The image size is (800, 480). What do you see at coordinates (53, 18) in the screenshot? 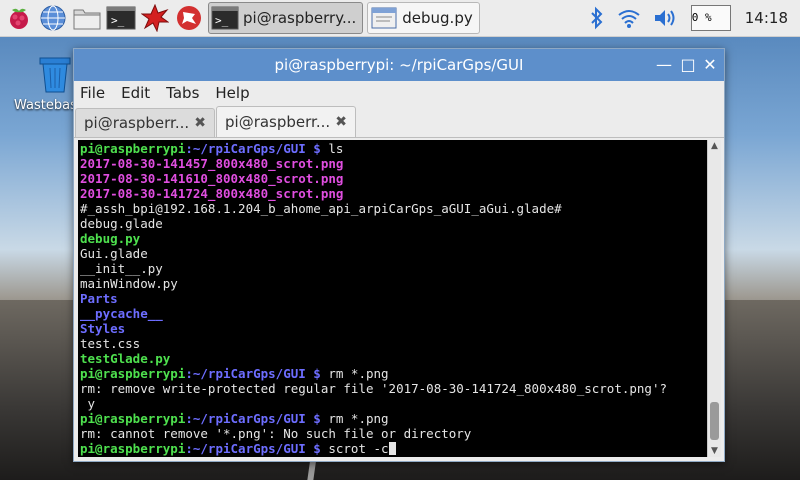
I see `web-browser-icon` at bounding box center [53, 18].